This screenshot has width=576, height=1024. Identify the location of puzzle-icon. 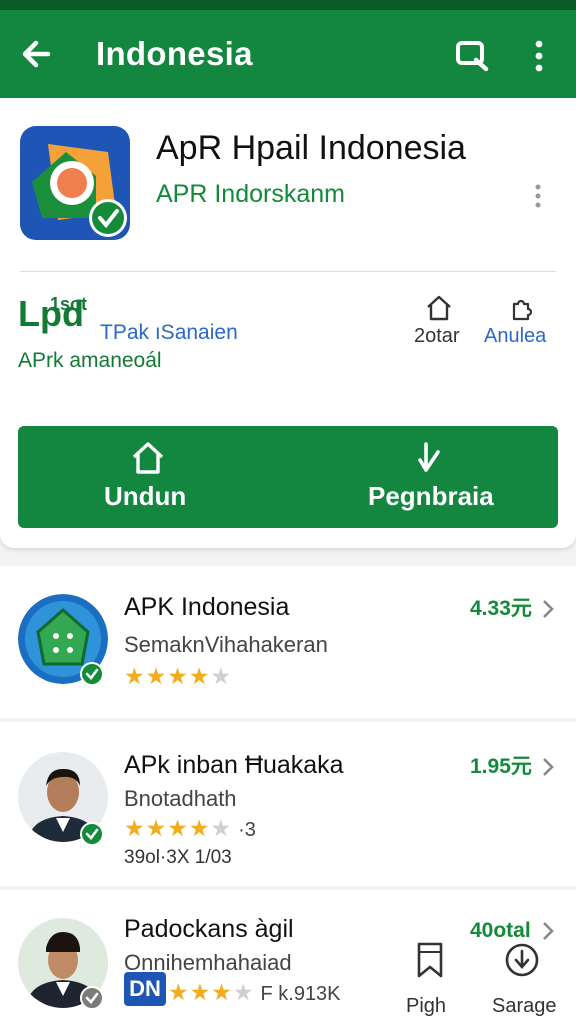
(521, 308).